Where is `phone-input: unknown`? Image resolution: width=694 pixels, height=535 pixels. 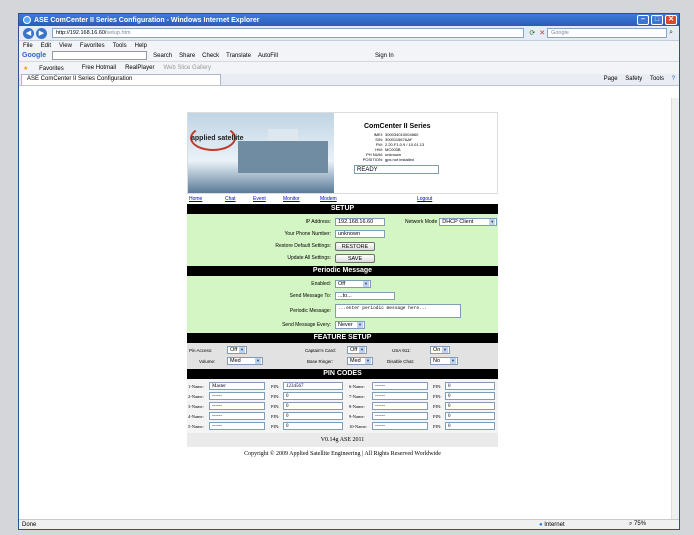 phone-input: unknown is located at coordinates (360, 234).